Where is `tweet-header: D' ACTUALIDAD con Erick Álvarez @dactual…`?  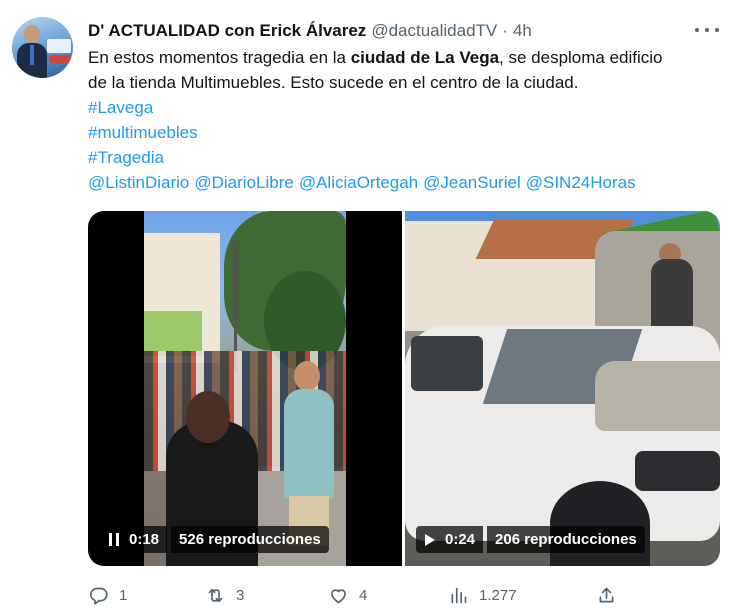
tweet-header: D' ACTUALIDAD con Erick Álvarez @dactual… is located at coordinates (310, 31).